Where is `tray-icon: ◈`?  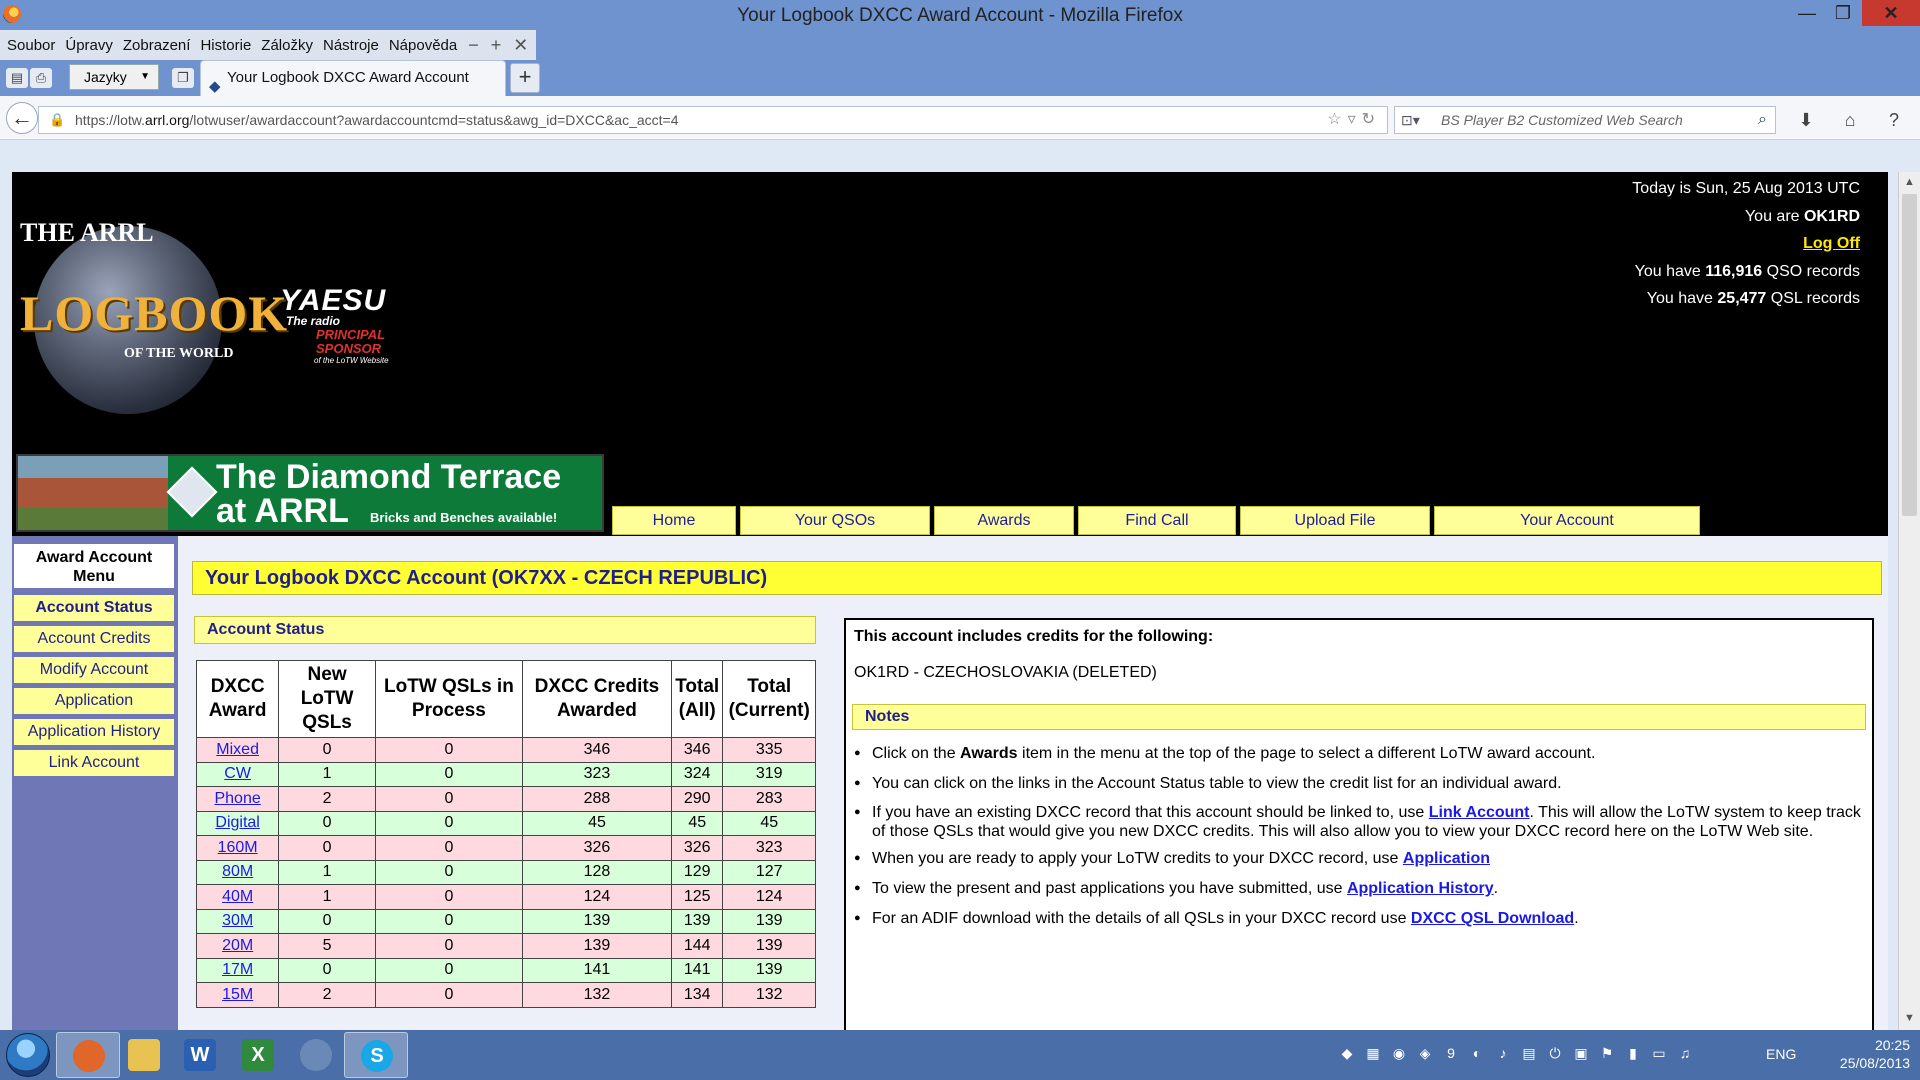
tray-icon: ◈ is located at coordinates (1425, 1053).